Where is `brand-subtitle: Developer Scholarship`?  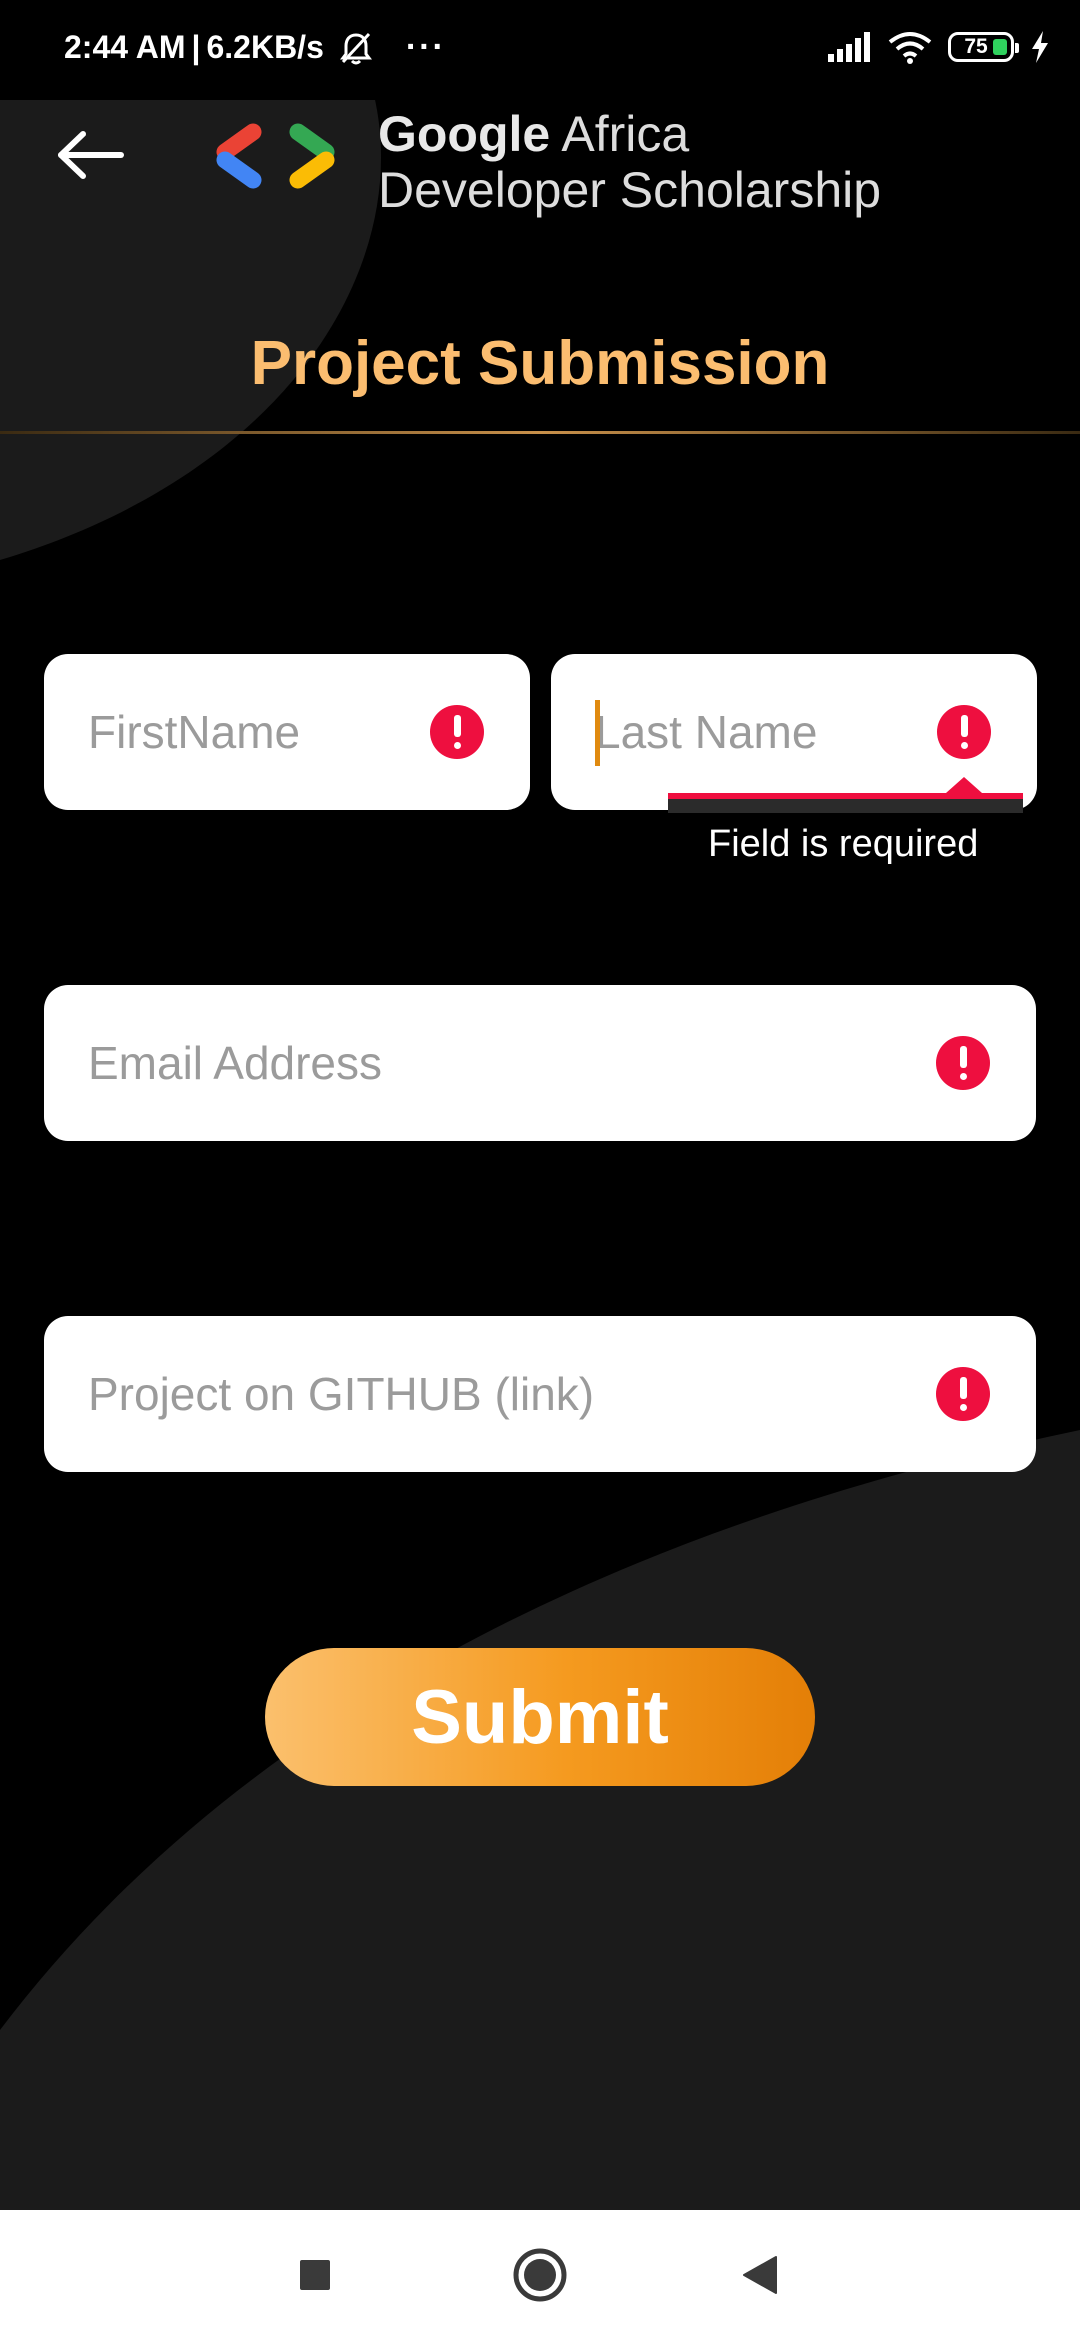 brand-subtitle: Developer Scholarship is located at coordinates (630, 190).